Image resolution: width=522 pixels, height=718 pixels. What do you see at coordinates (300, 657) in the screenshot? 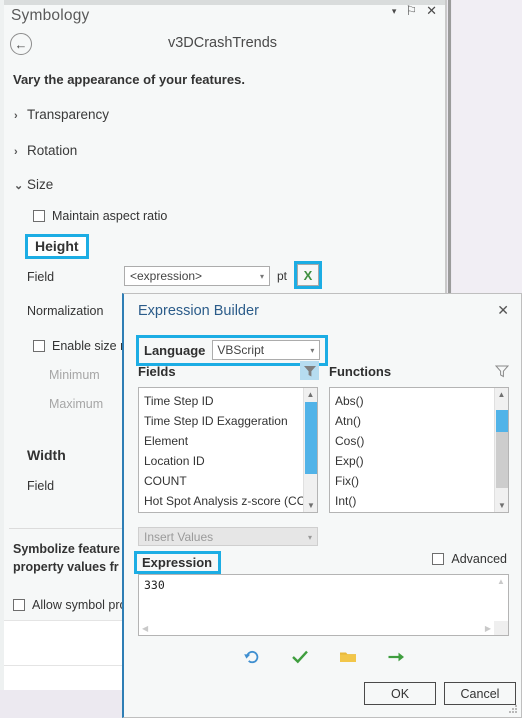
I see `verify-icon` at bounding box center [300, 657].